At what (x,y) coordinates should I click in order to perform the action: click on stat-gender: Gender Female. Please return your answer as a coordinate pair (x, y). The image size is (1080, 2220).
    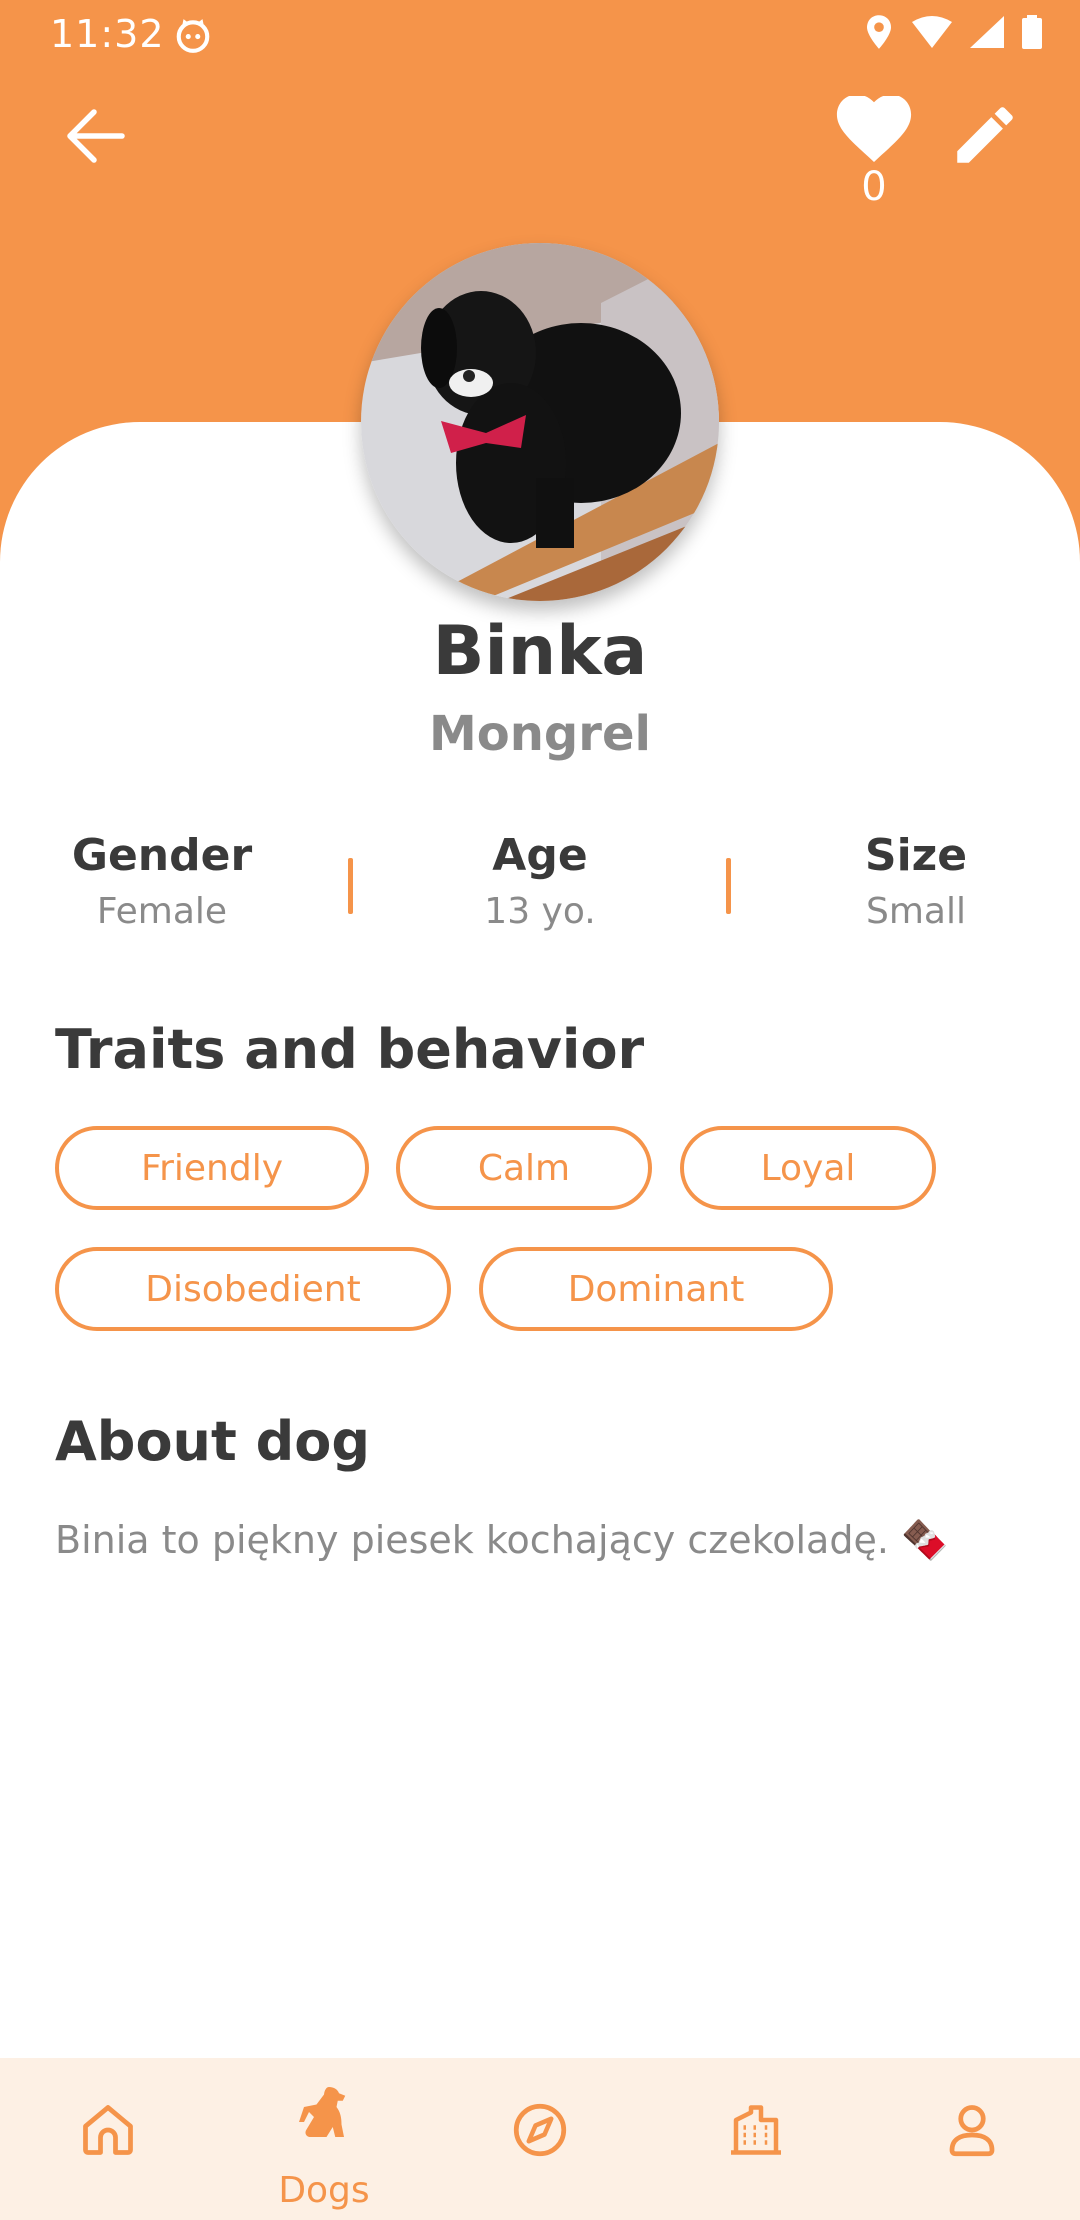
    Looking at the image, I should click on (166, 881).